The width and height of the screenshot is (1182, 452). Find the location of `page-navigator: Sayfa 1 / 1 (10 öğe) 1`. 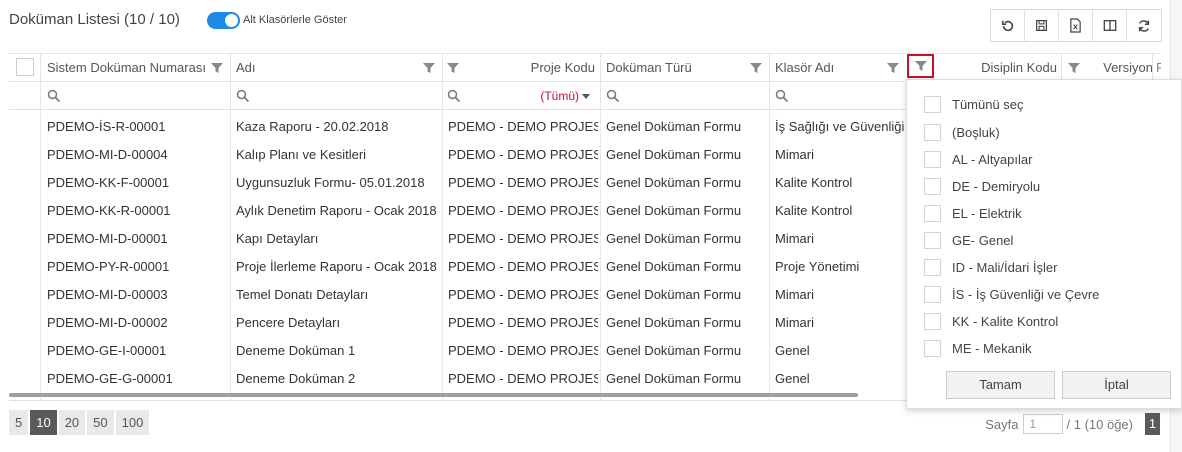

page-navigator: Sayfa 1 / 1 (10 öğe) 1 is located at coordinates (1072, 424).